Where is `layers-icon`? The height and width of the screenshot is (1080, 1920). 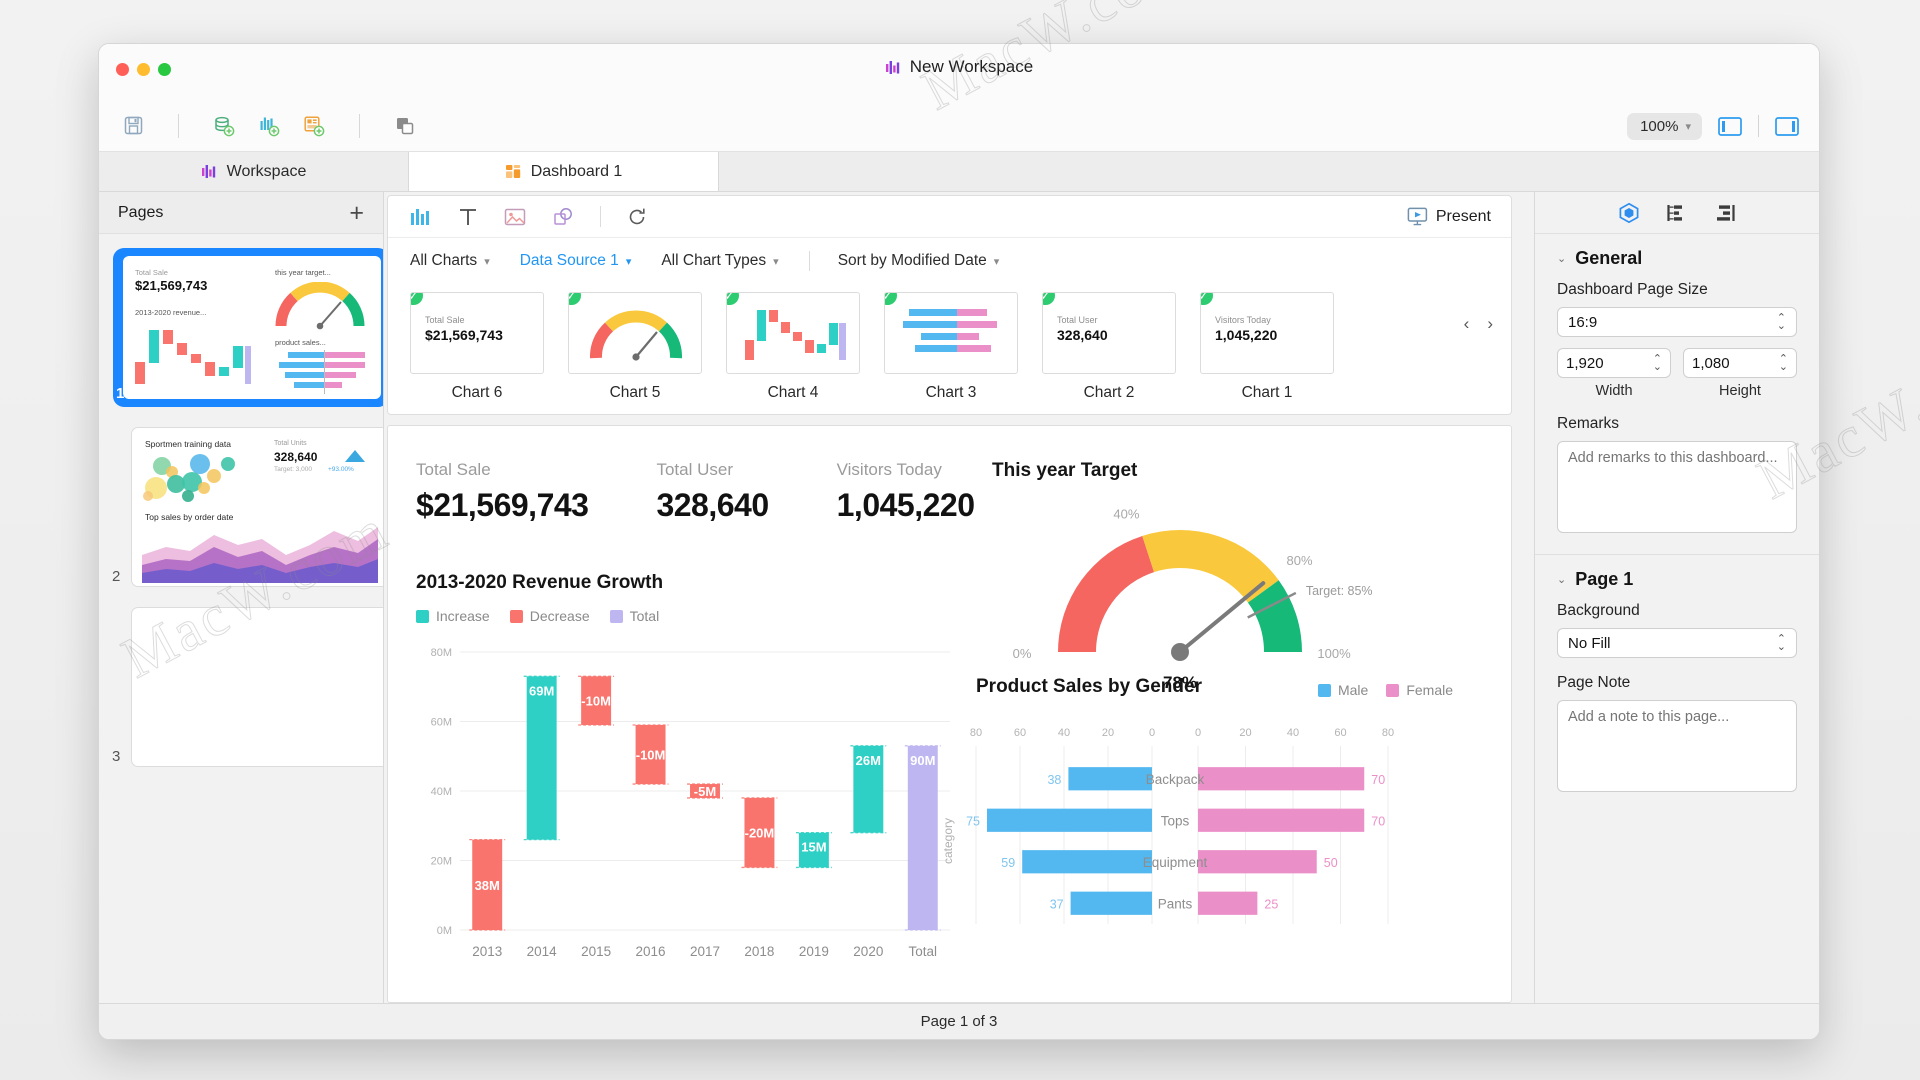
layers-icon is located at coordinates (1677, 213).